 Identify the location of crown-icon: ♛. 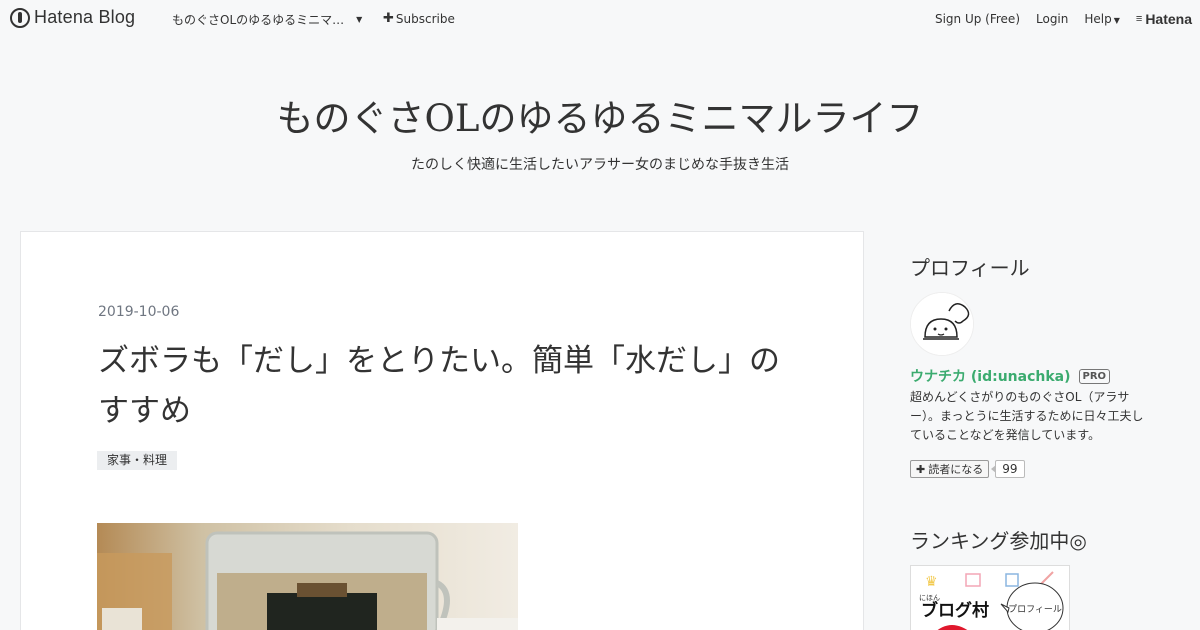
(931, 582).